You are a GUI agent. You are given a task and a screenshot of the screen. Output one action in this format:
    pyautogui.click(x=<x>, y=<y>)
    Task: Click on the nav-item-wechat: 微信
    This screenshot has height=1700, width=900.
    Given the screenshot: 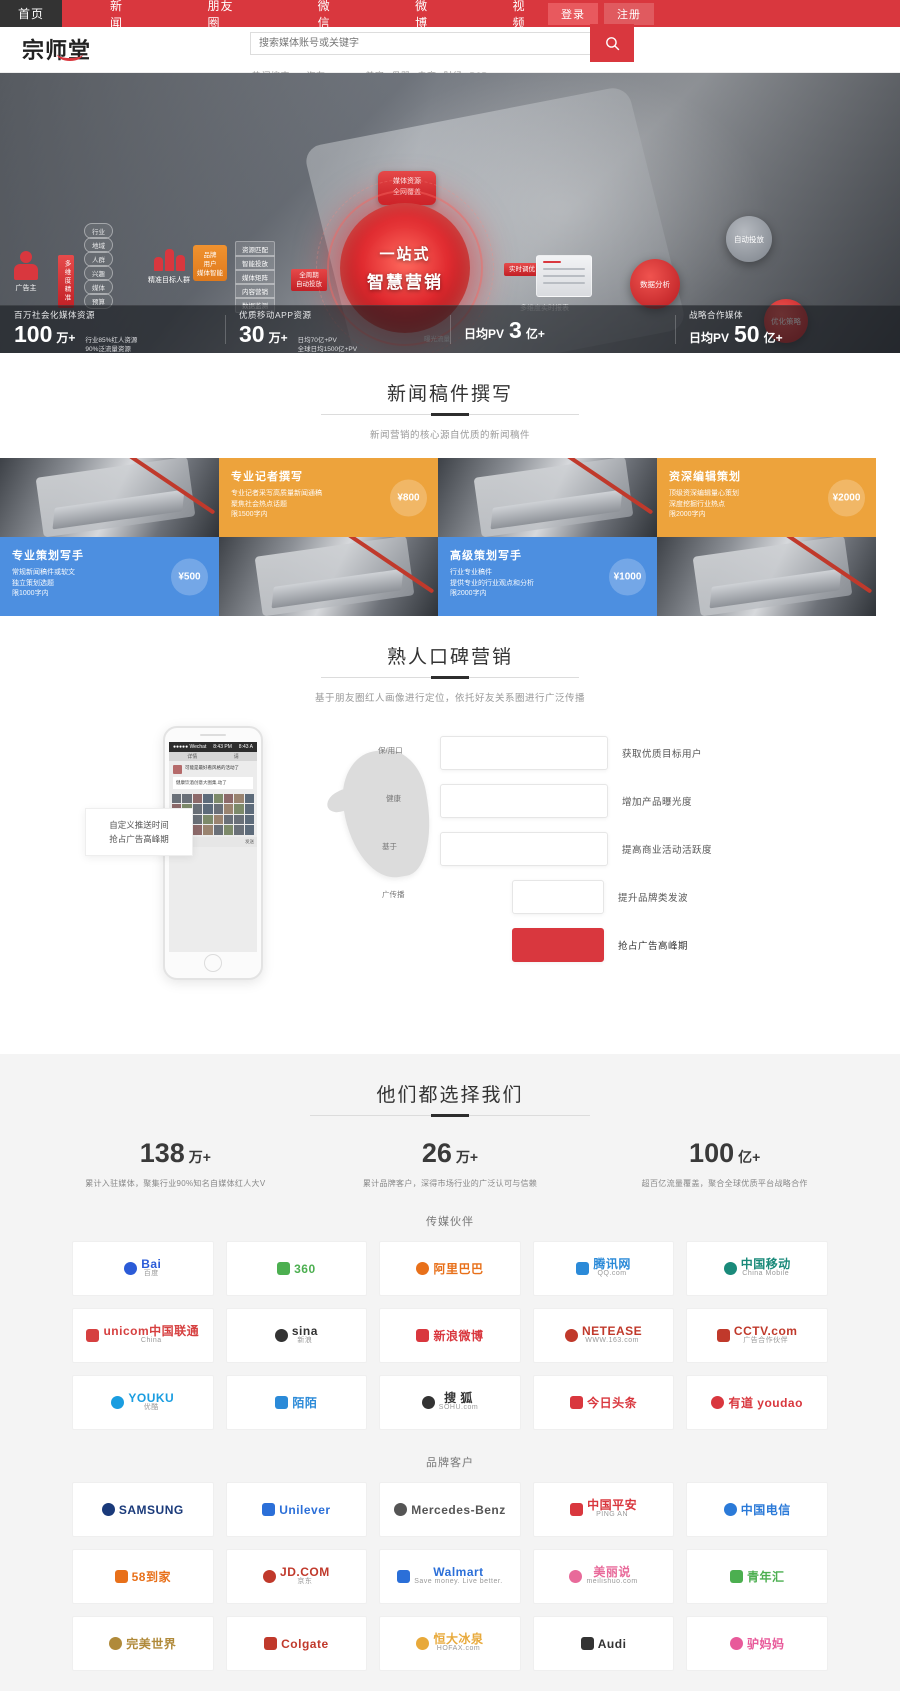 What is the action you would take?
    pyautogui.click(x=330, y=15)
    